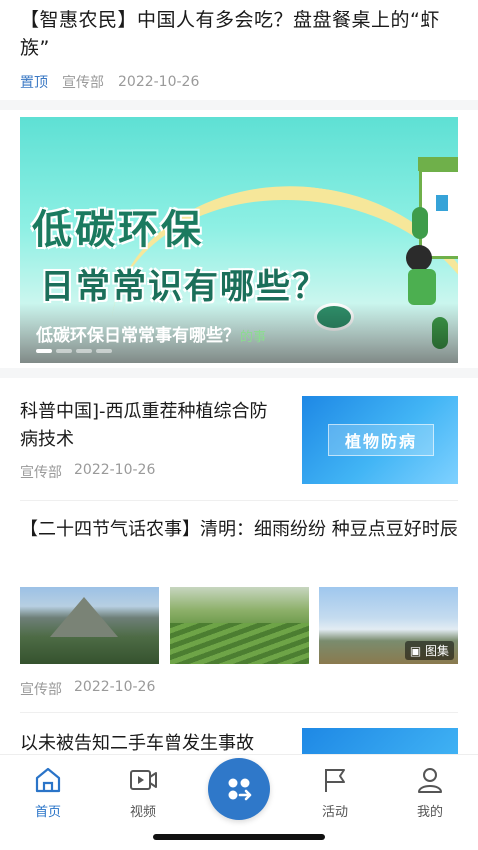 Image resolution: width=478 pixels, height=850 pixels. Describe the element at coordinates (335, 780) in the screenshot. I see `flag-icon` at that location.